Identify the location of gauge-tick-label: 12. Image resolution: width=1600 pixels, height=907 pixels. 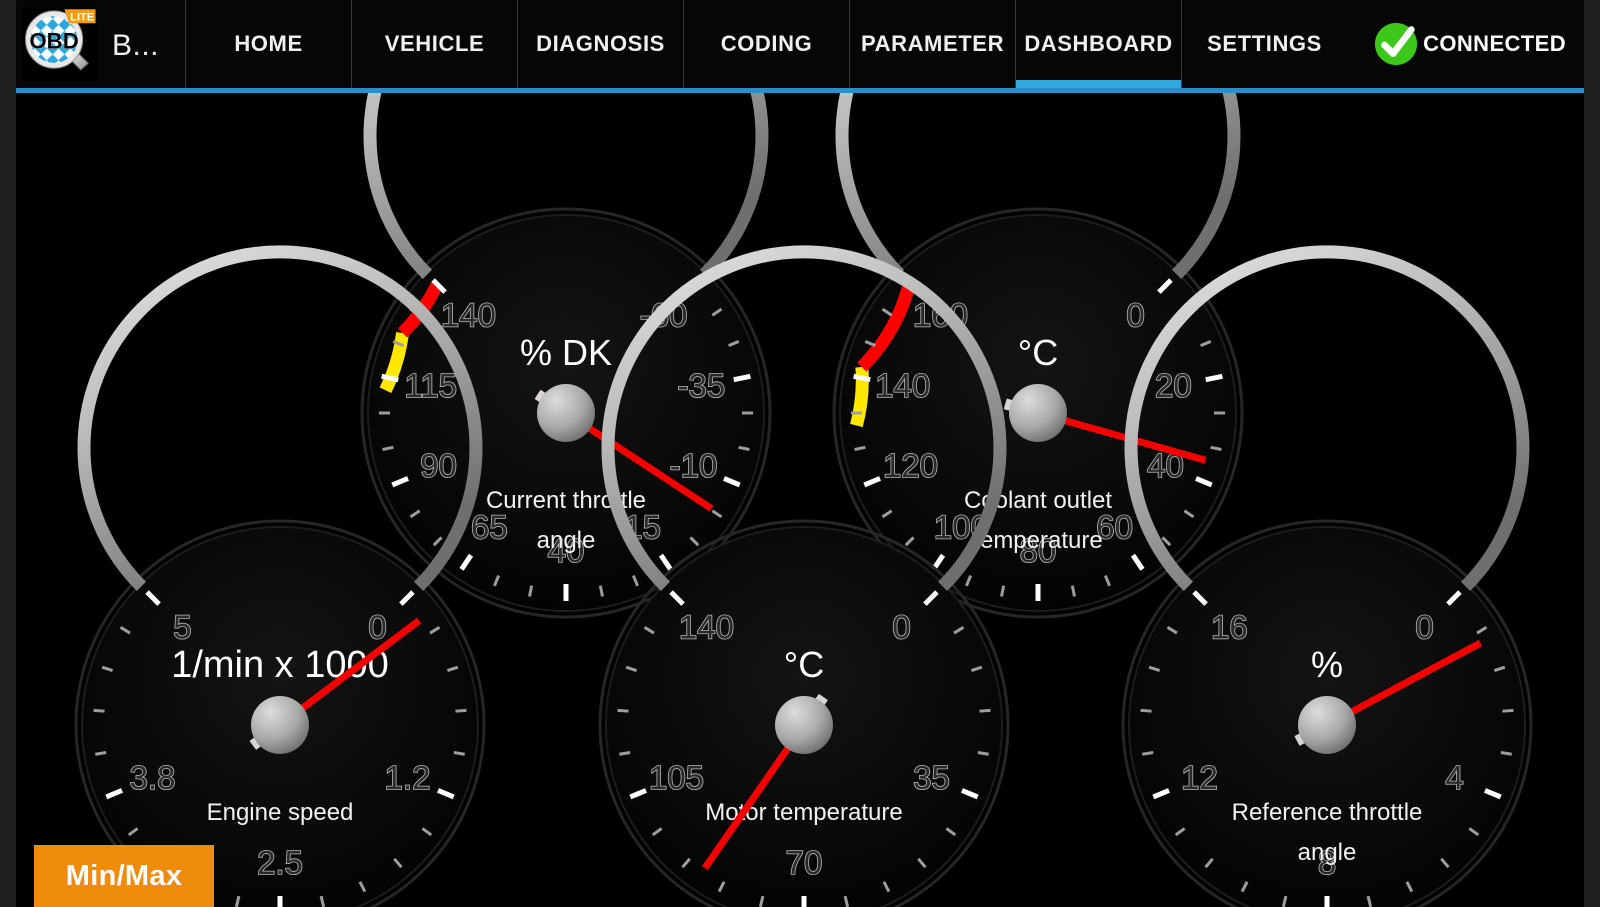
(1199, 777).